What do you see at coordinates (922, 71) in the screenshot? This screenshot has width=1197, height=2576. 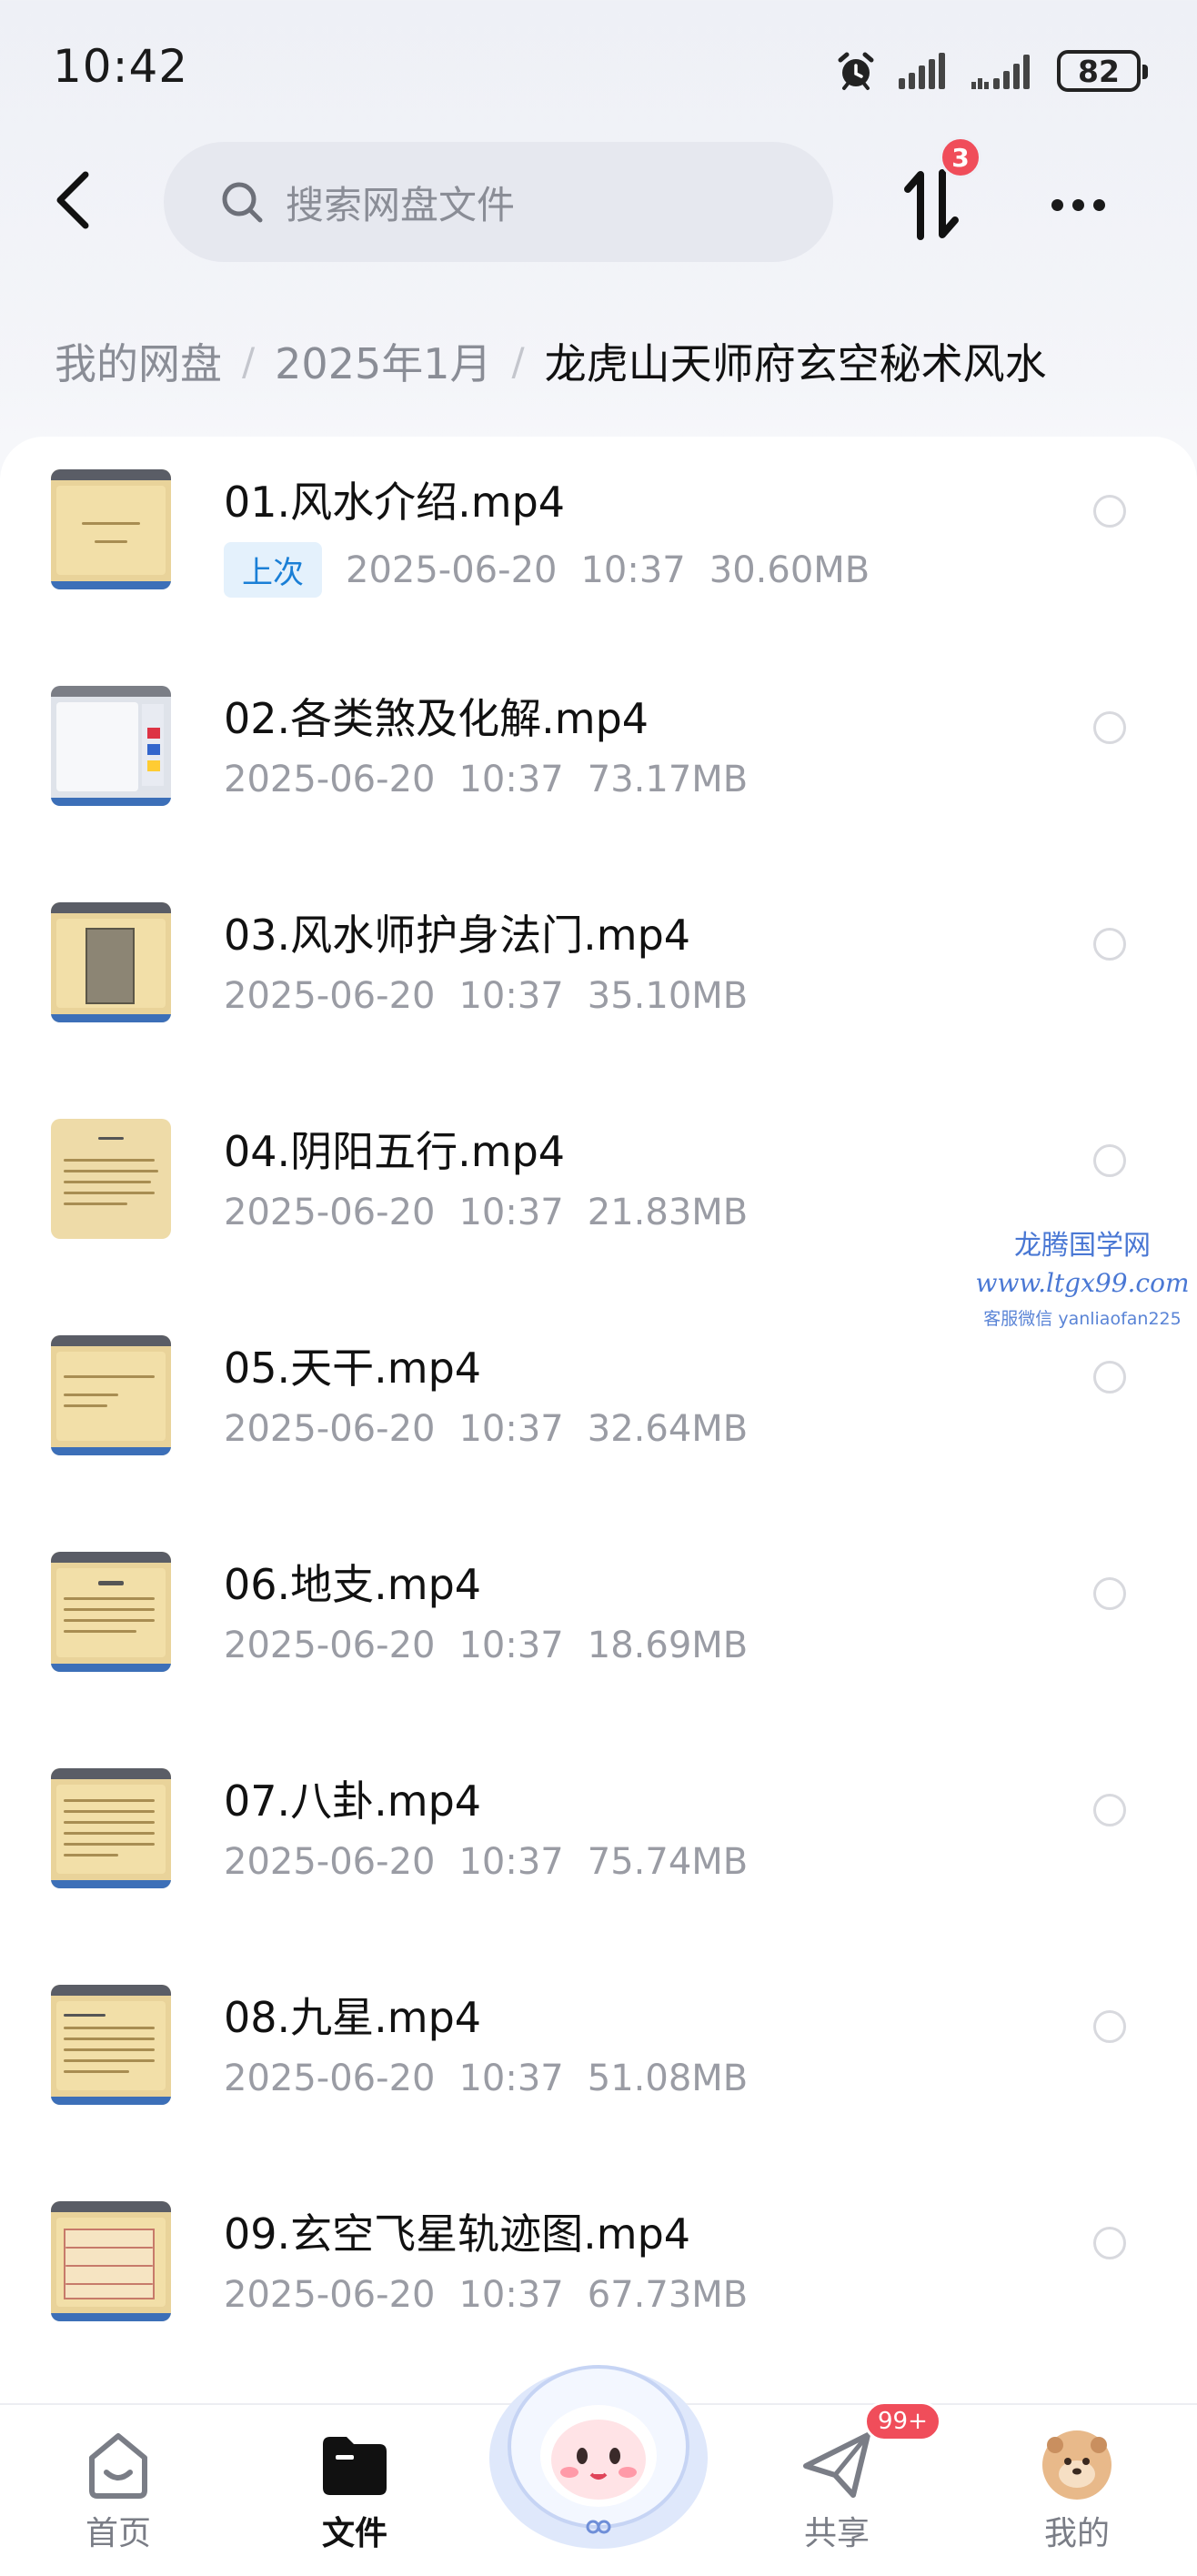 I see `signal-icon` at bounding box center [922, 71].